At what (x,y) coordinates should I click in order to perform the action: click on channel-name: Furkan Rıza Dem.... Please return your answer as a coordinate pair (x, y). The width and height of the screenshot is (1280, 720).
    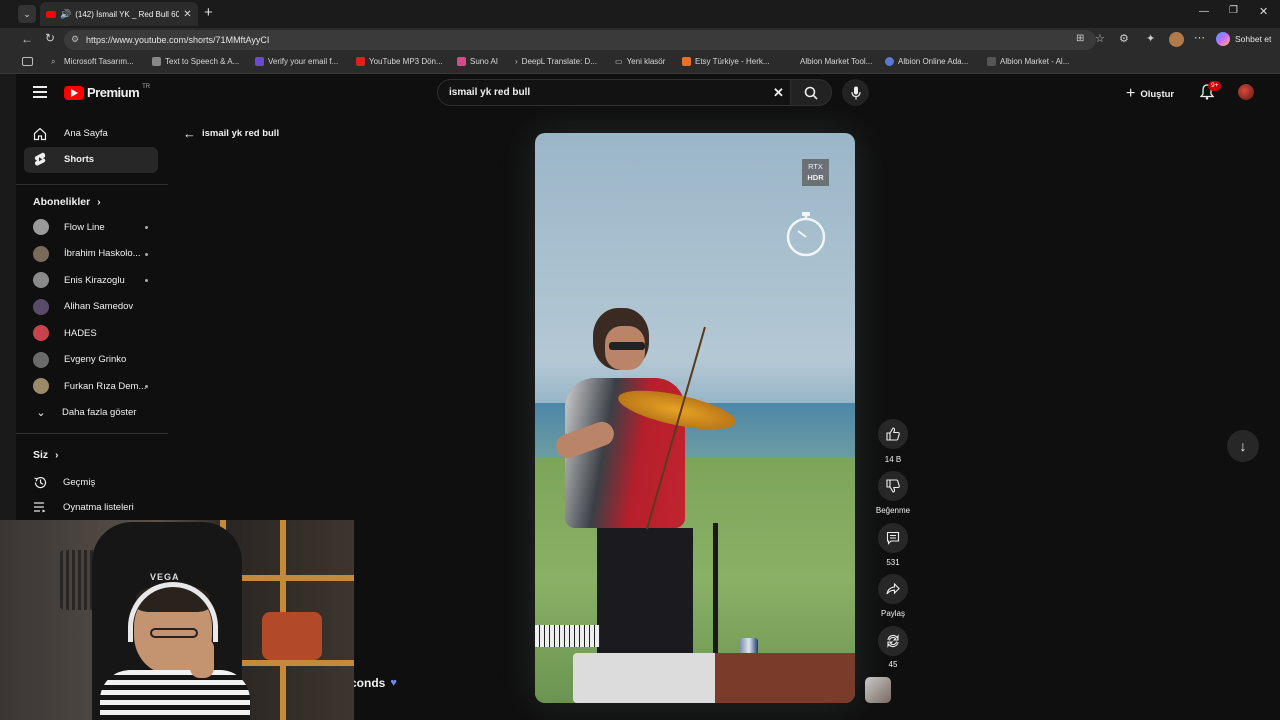
    Looking at the image, I should click on (105, 386).